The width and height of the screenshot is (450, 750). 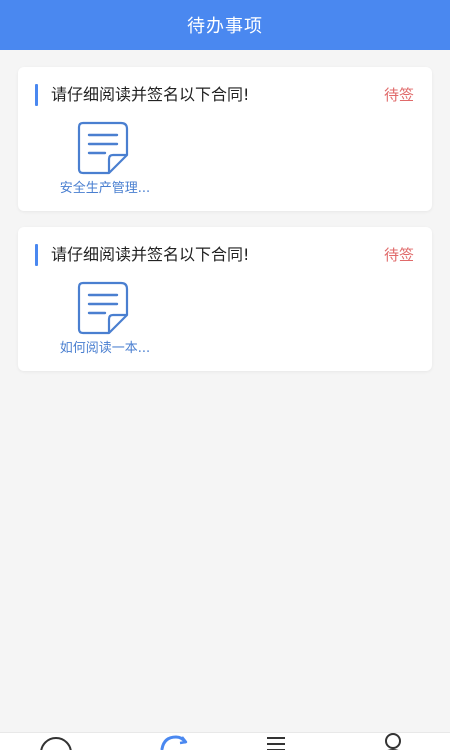 I want to click on tab-profile, so click(x=393, y=741).